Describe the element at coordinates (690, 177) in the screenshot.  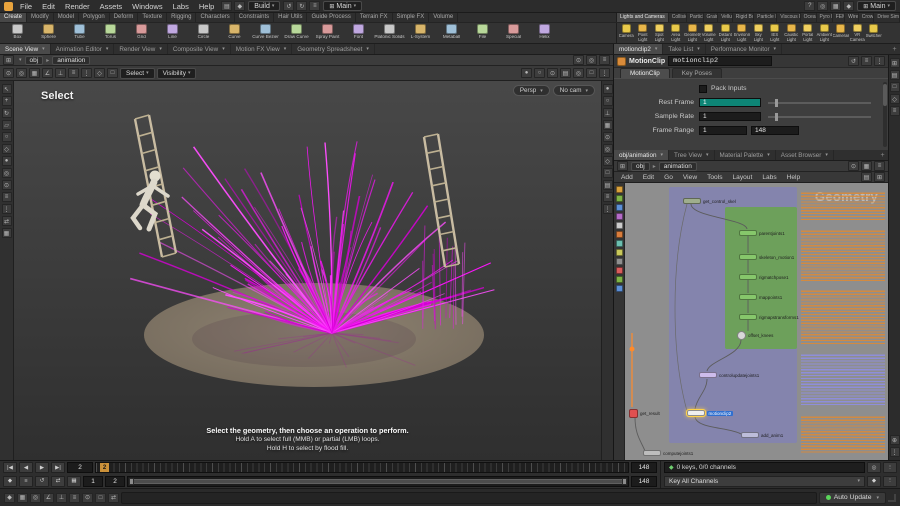
I see `network-menu-item: View` at that location.